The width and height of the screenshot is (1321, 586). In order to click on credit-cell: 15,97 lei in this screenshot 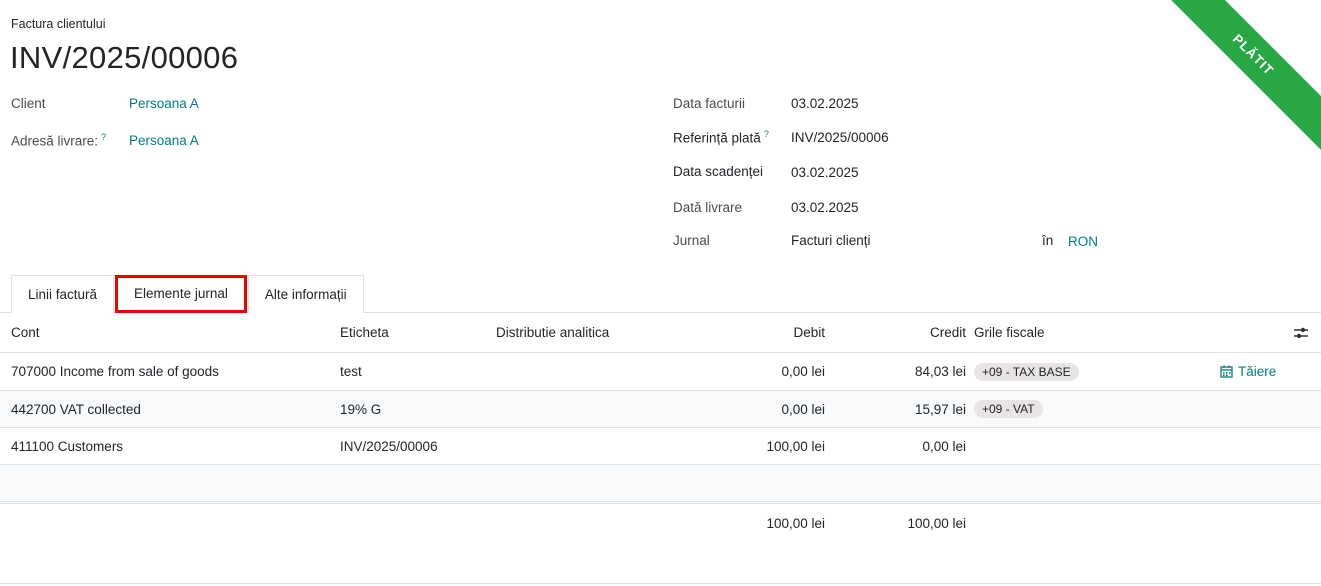, I will do `click(940, 409)`.